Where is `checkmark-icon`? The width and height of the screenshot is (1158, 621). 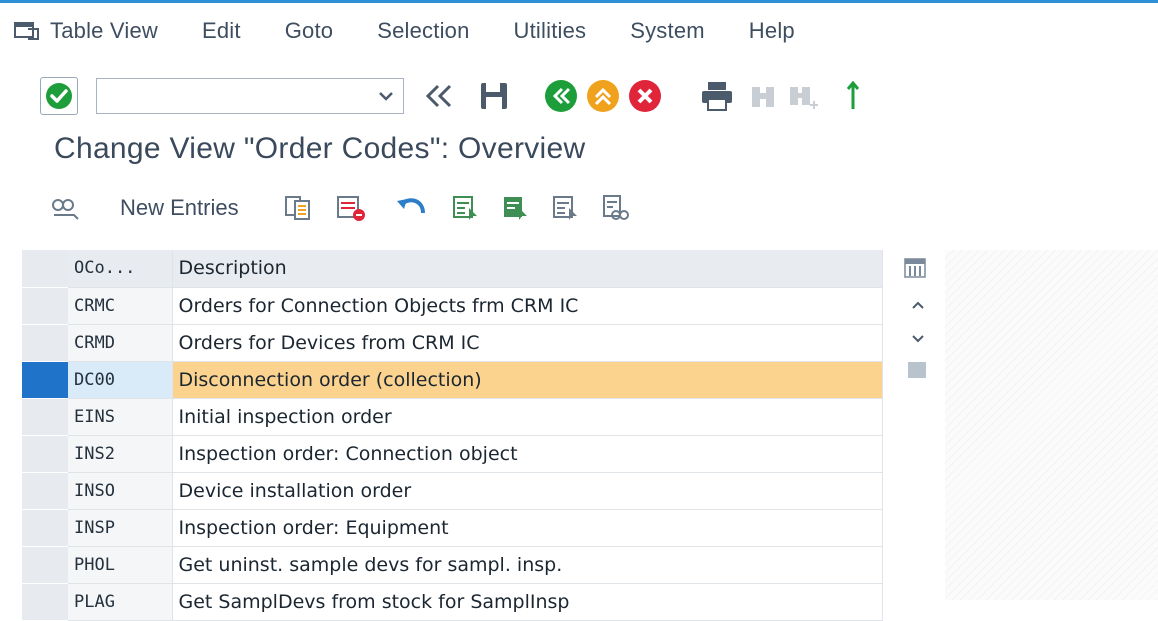
checkmark-icon is located at coordinates (59, 96).